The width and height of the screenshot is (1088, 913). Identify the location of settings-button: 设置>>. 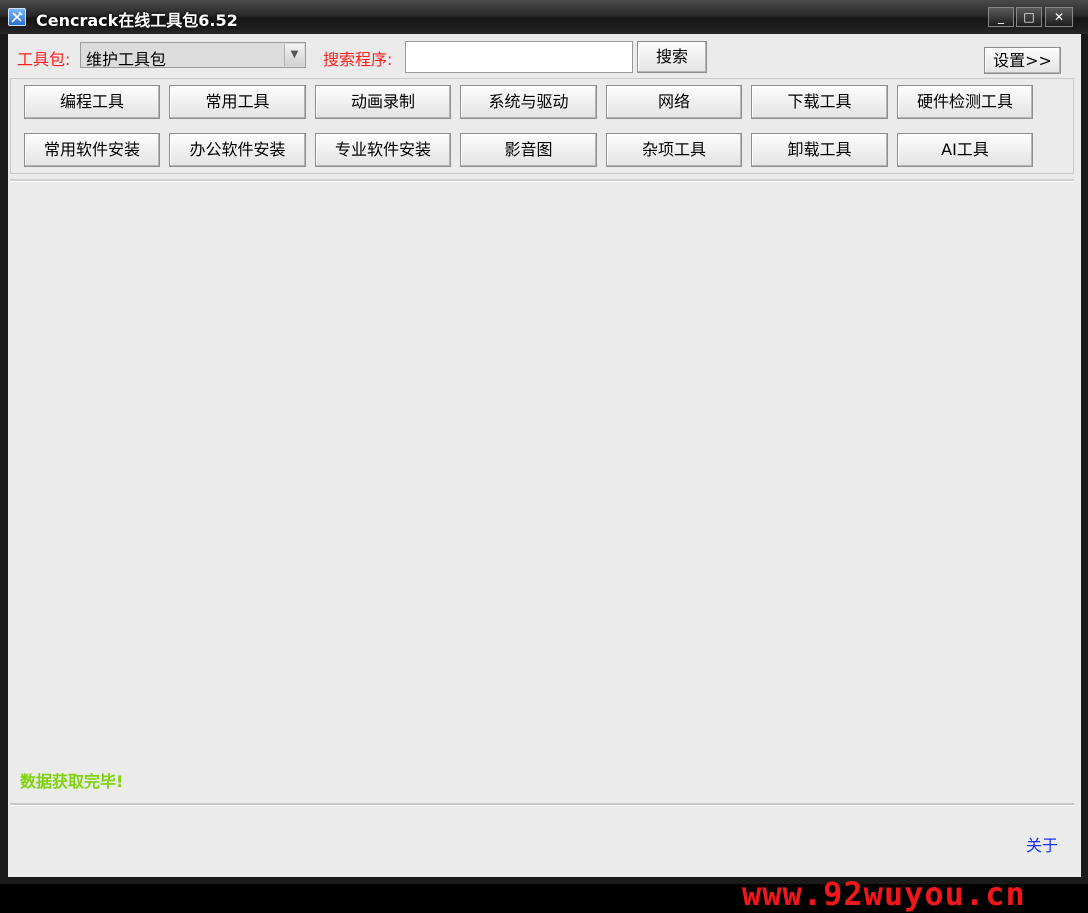
(1022, 60).